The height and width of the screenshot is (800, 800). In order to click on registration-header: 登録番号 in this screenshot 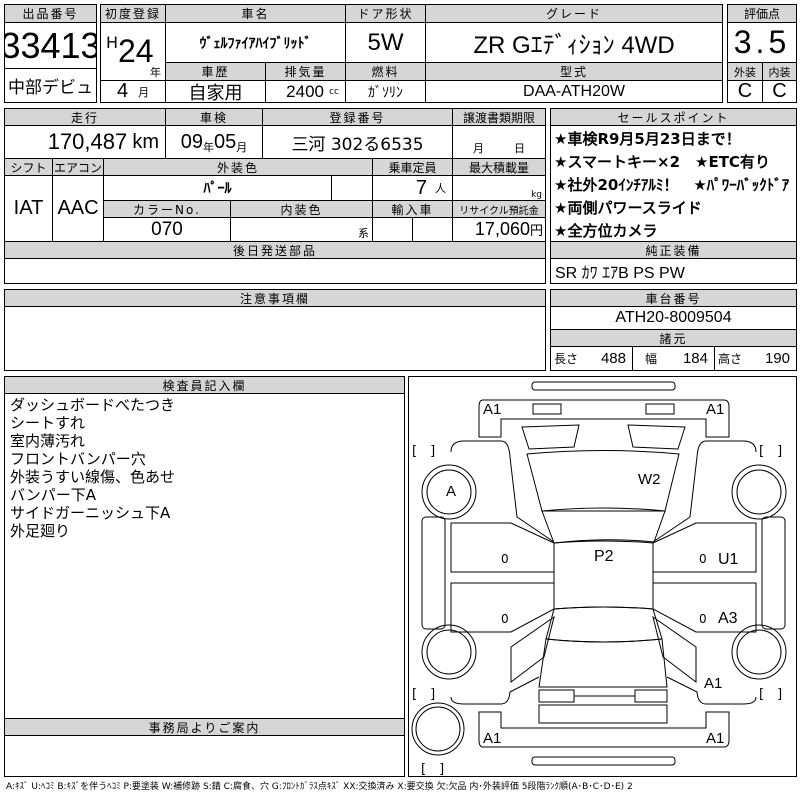, I will do `click(357, 117)`.